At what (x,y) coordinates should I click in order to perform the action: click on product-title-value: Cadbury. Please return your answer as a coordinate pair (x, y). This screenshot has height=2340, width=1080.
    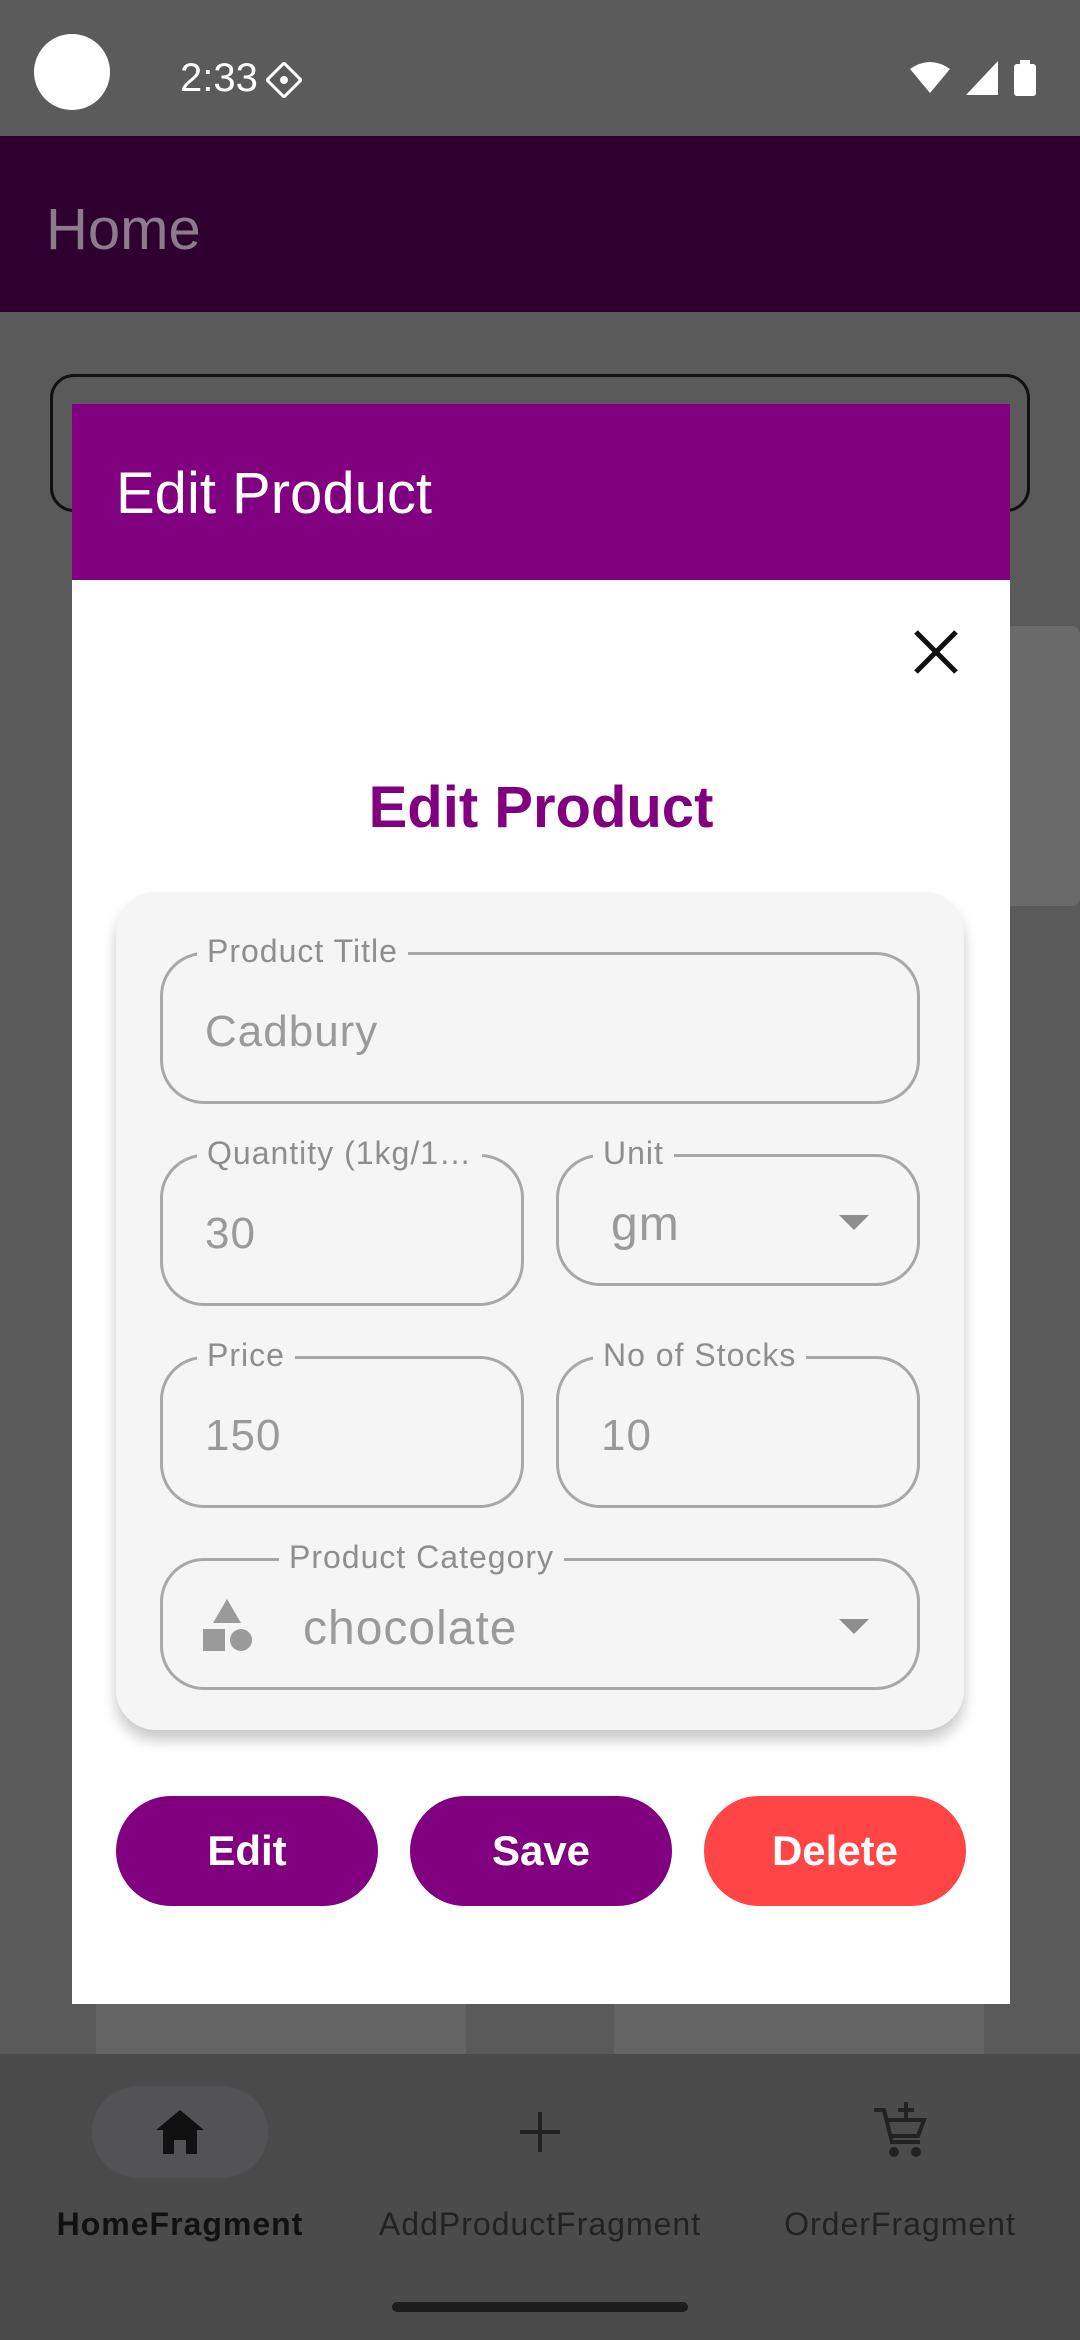
    Looking at the image, I should click on (292, 1031).